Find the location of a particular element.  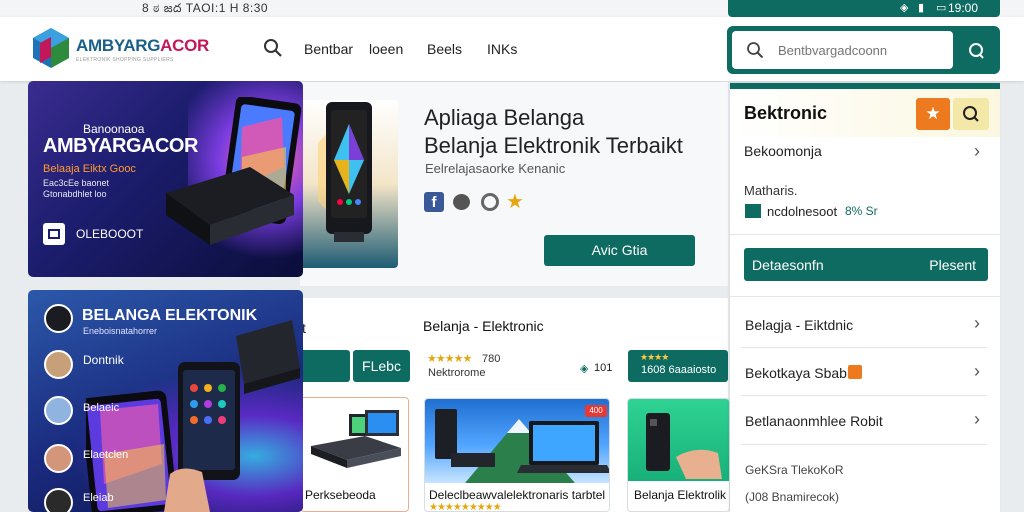

panel-note-badge: 8% Sr is located at coordinates (861, 211).